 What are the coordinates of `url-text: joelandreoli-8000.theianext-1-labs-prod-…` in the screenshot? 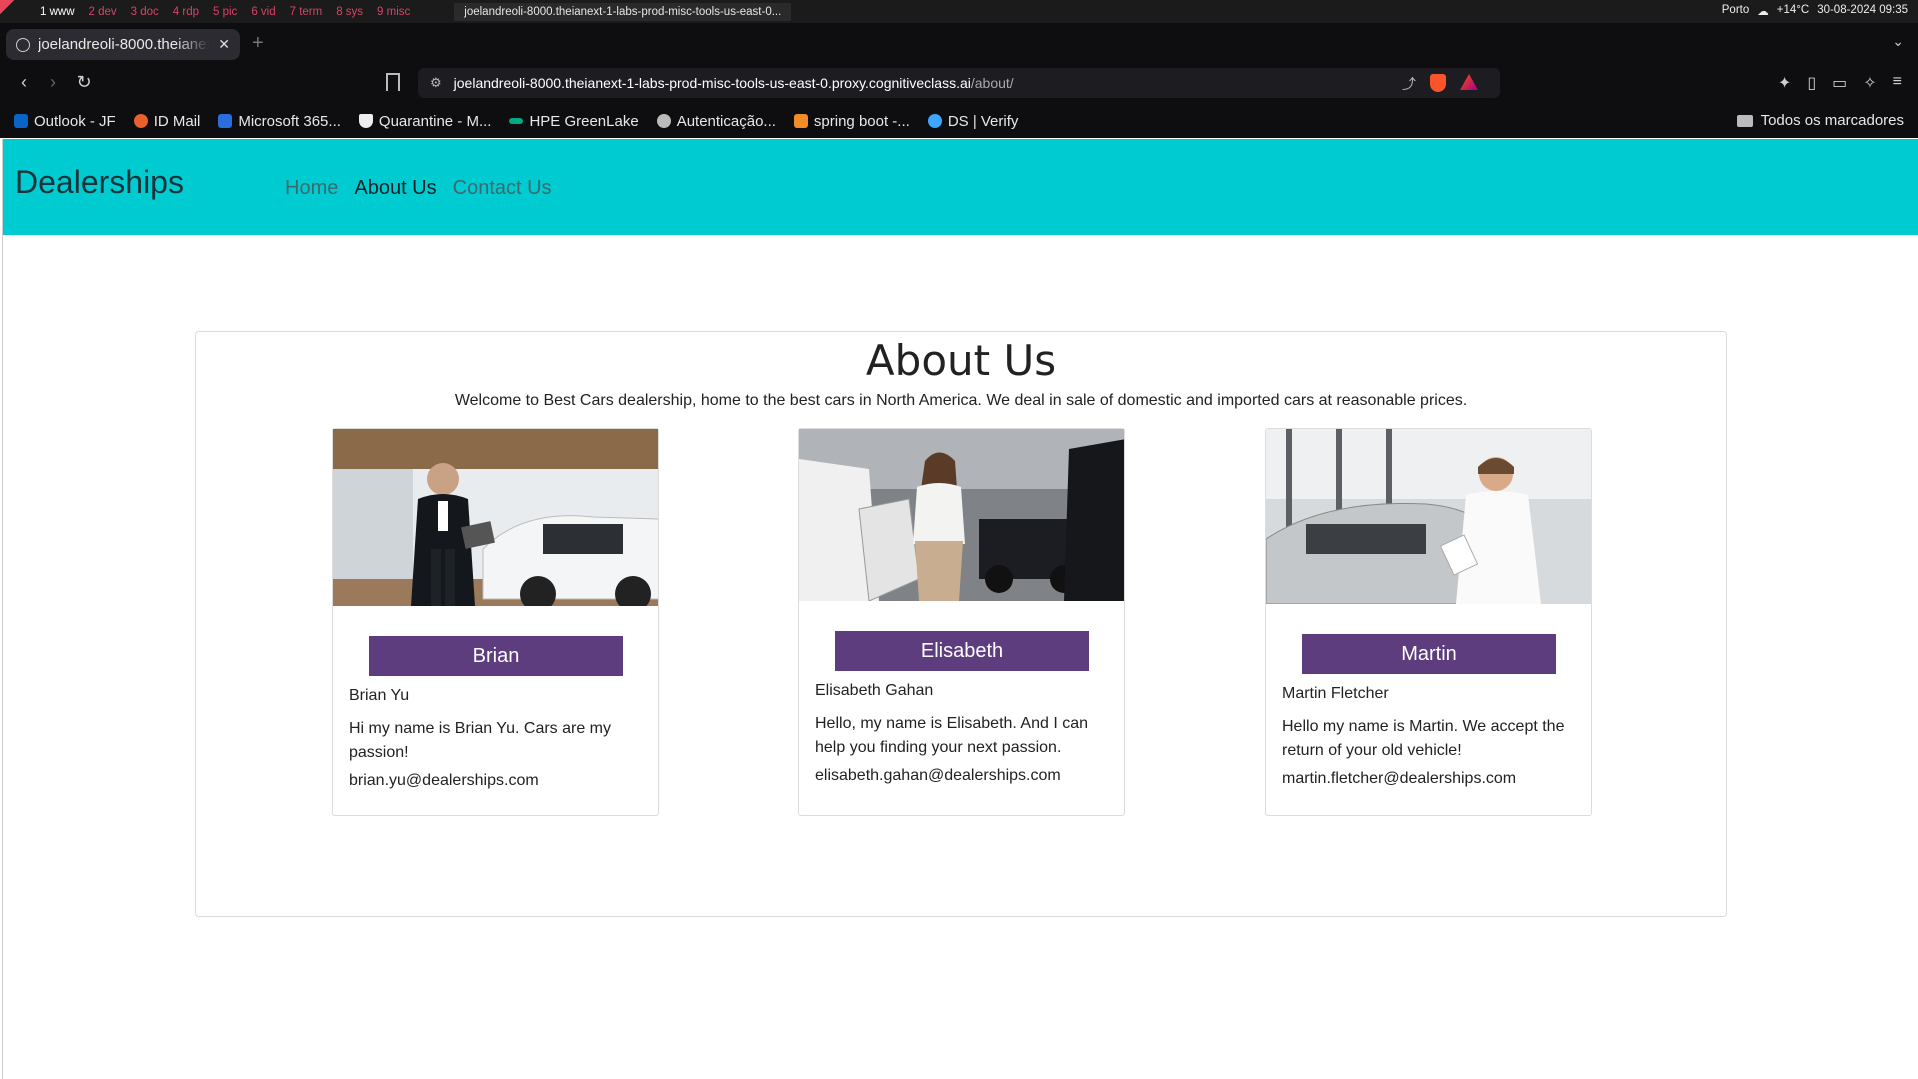 It's located at (734, 83).